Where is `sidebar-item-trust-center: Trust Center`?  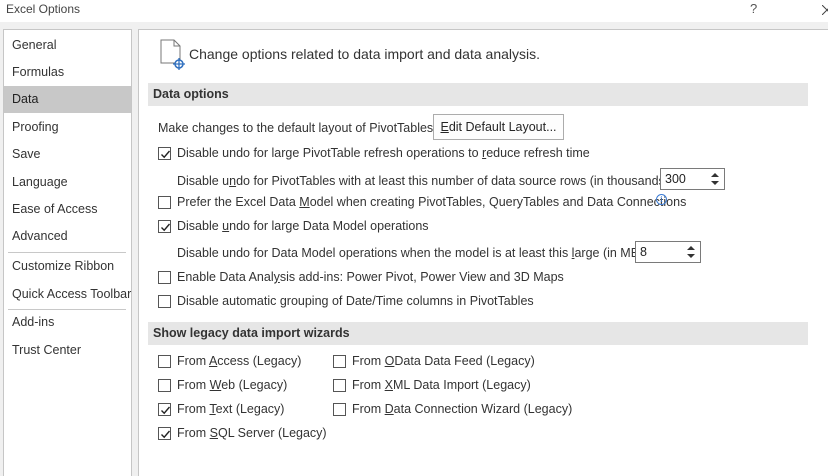 sidebar-item-trust-center: Trust Center is located at coordinates (67, 350).